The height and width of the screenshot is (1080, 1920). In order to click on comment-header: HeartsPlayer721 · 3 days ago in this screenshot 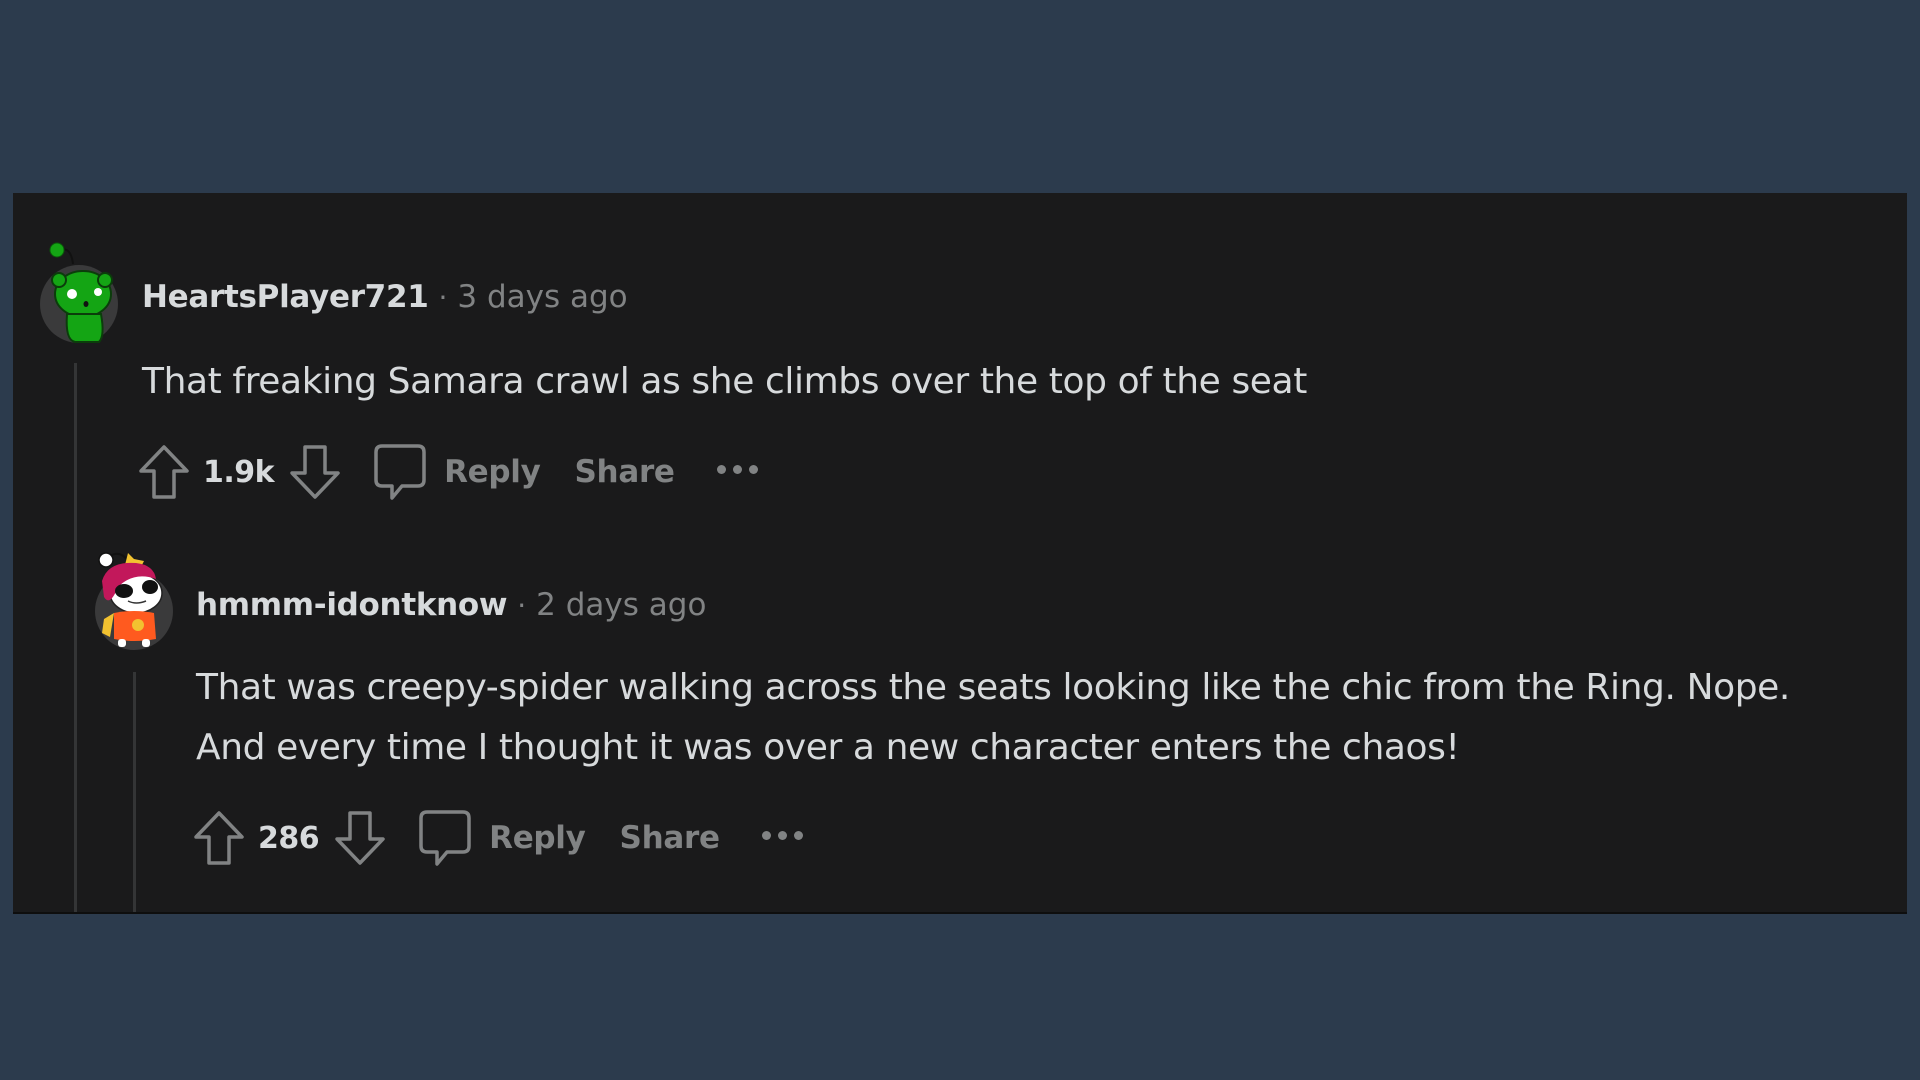, I will do `click(385, 297)`.